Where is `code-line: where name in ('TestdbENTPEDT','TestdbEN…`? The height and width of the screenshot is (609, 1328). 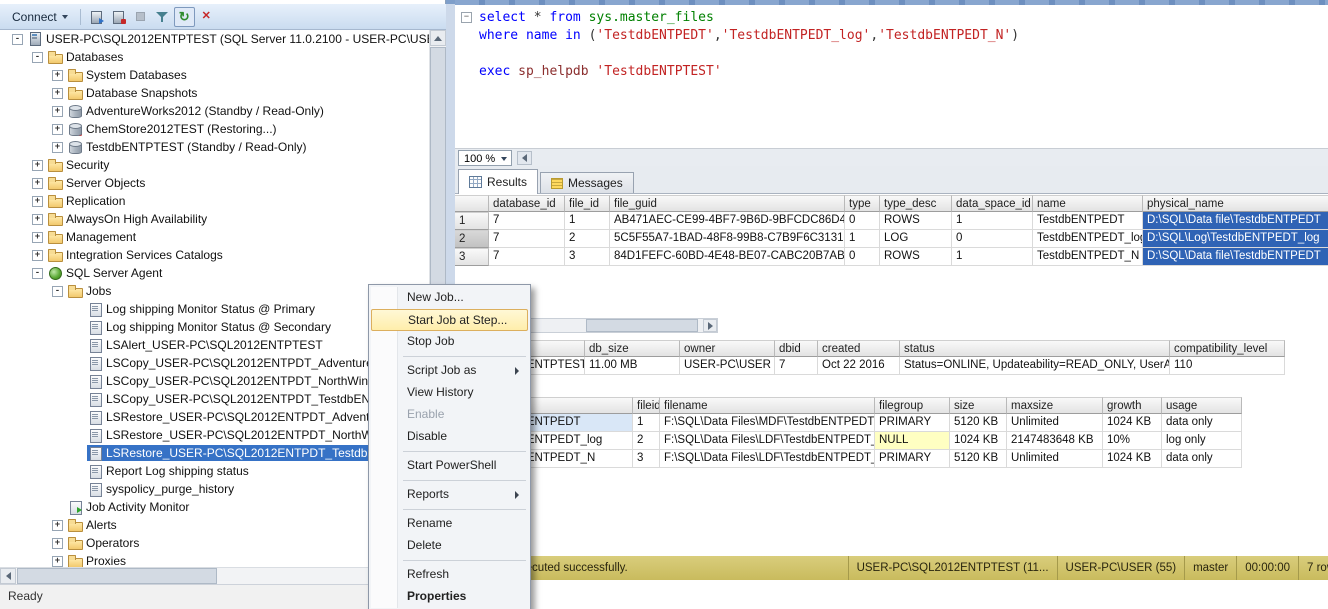
code-line: where name in ('TestdbENTPEDT','TestdbEN… is located at coordinates (891, 36).